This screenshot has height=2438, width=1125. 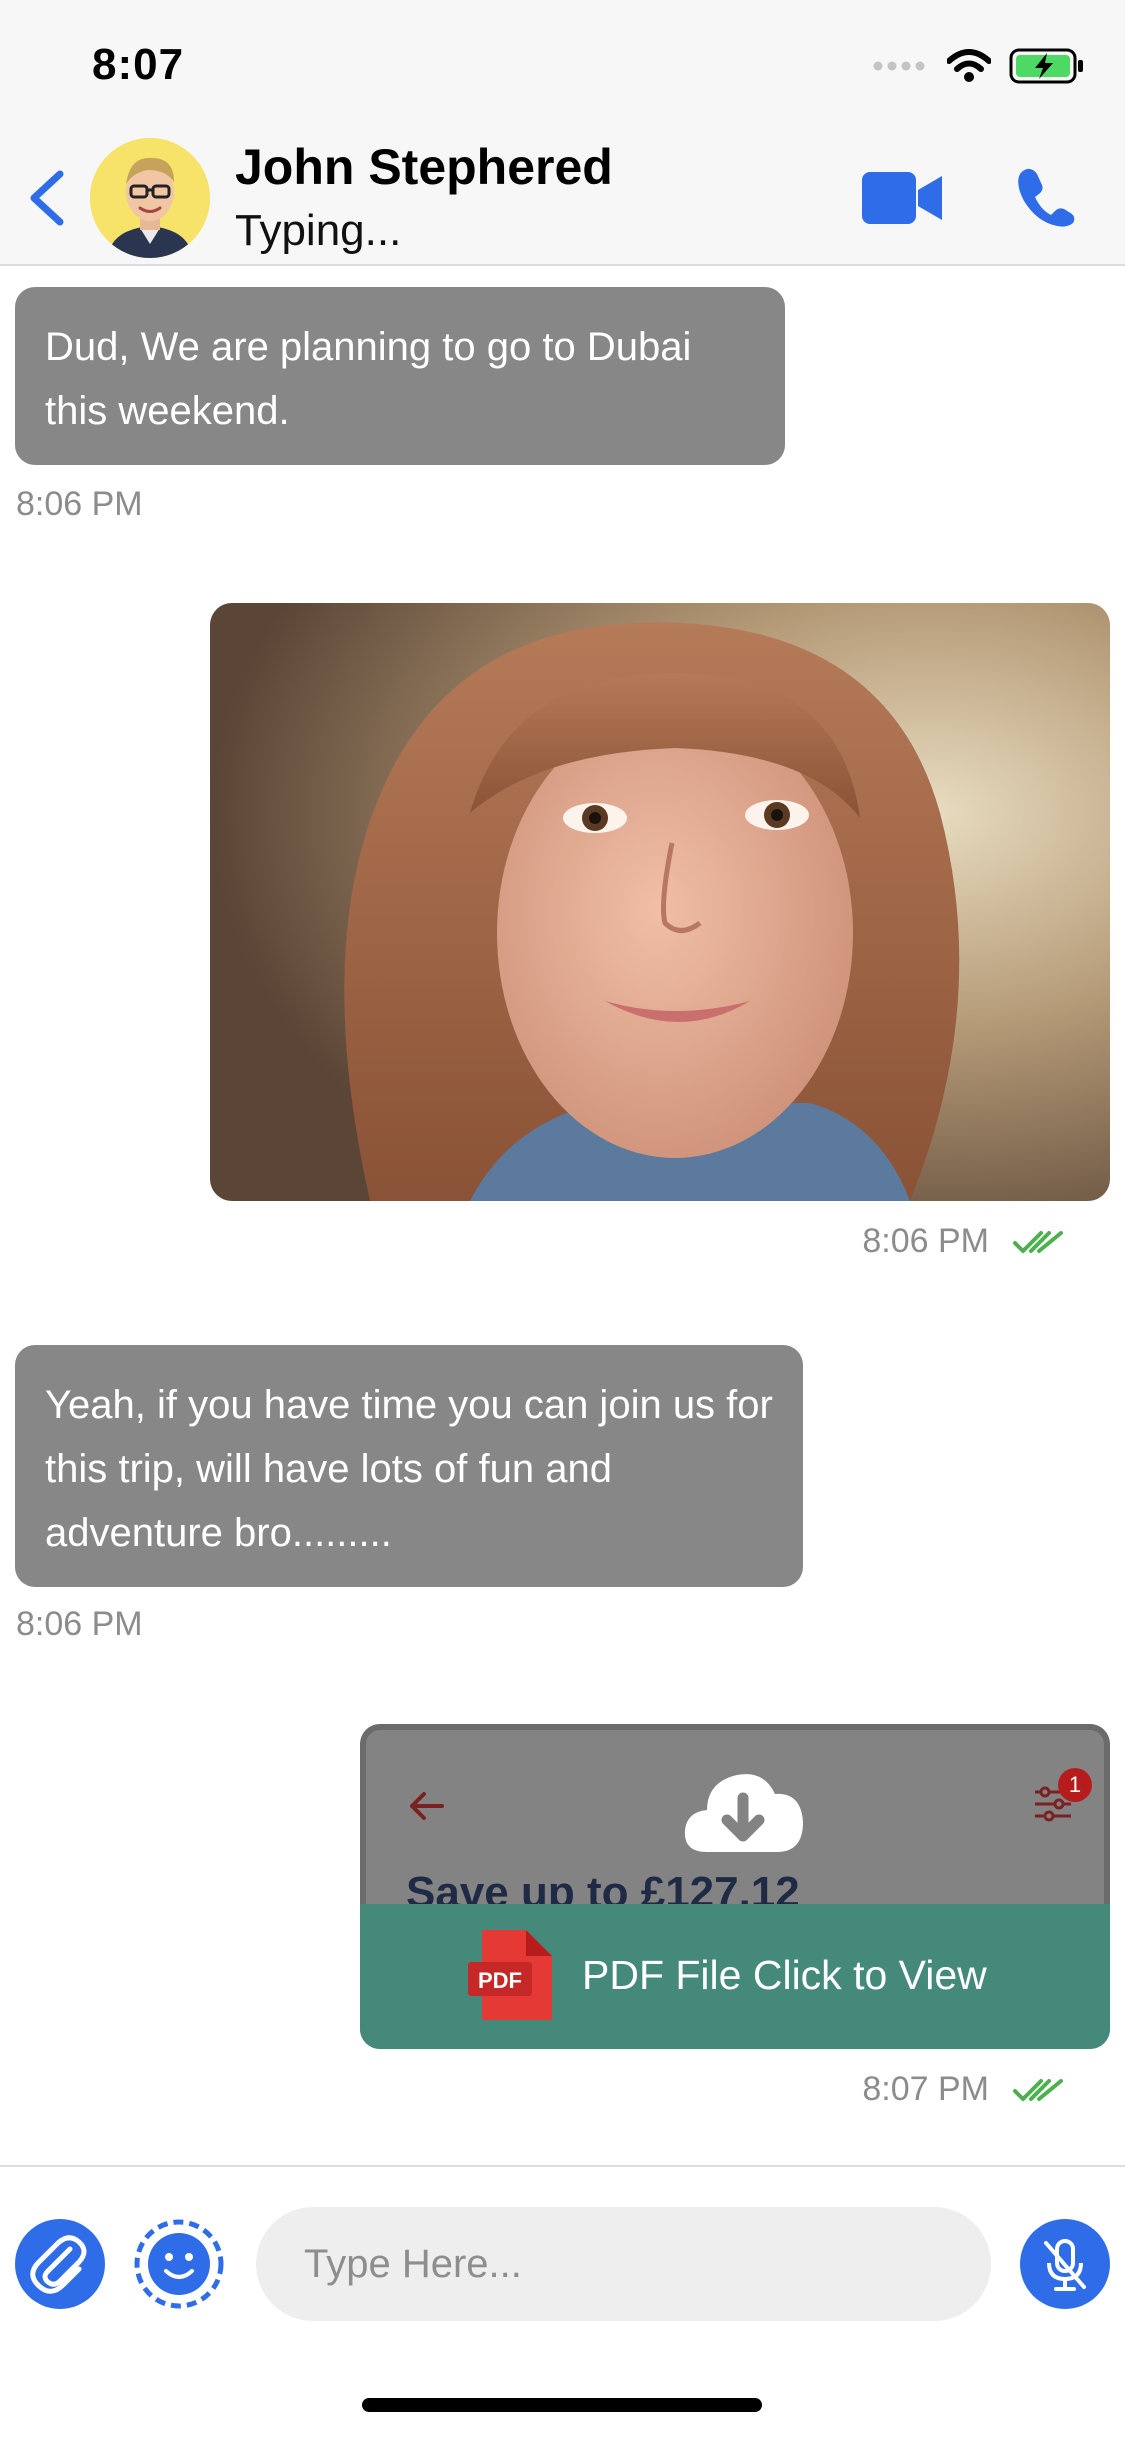 I want to click on message-meta: 8:07 PM, so click(x=962, y=2089).